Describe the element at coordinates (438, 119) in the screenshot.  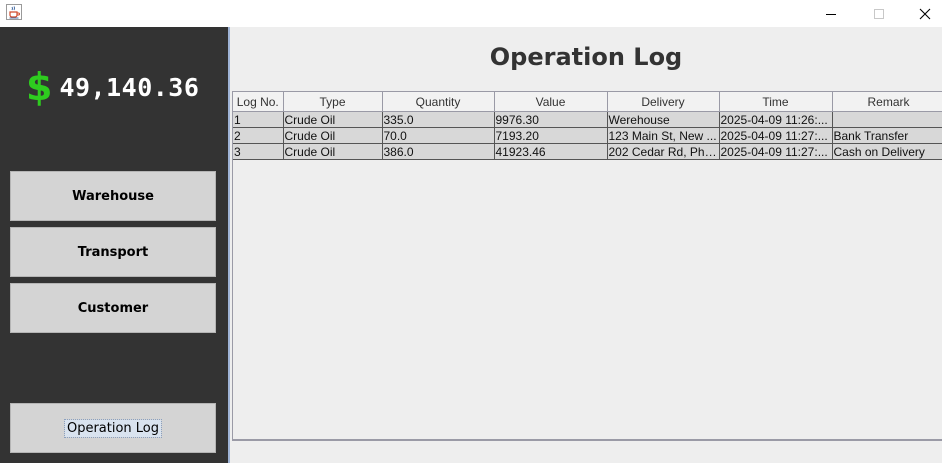
I see `cell-quantity: 335.0` at that location.